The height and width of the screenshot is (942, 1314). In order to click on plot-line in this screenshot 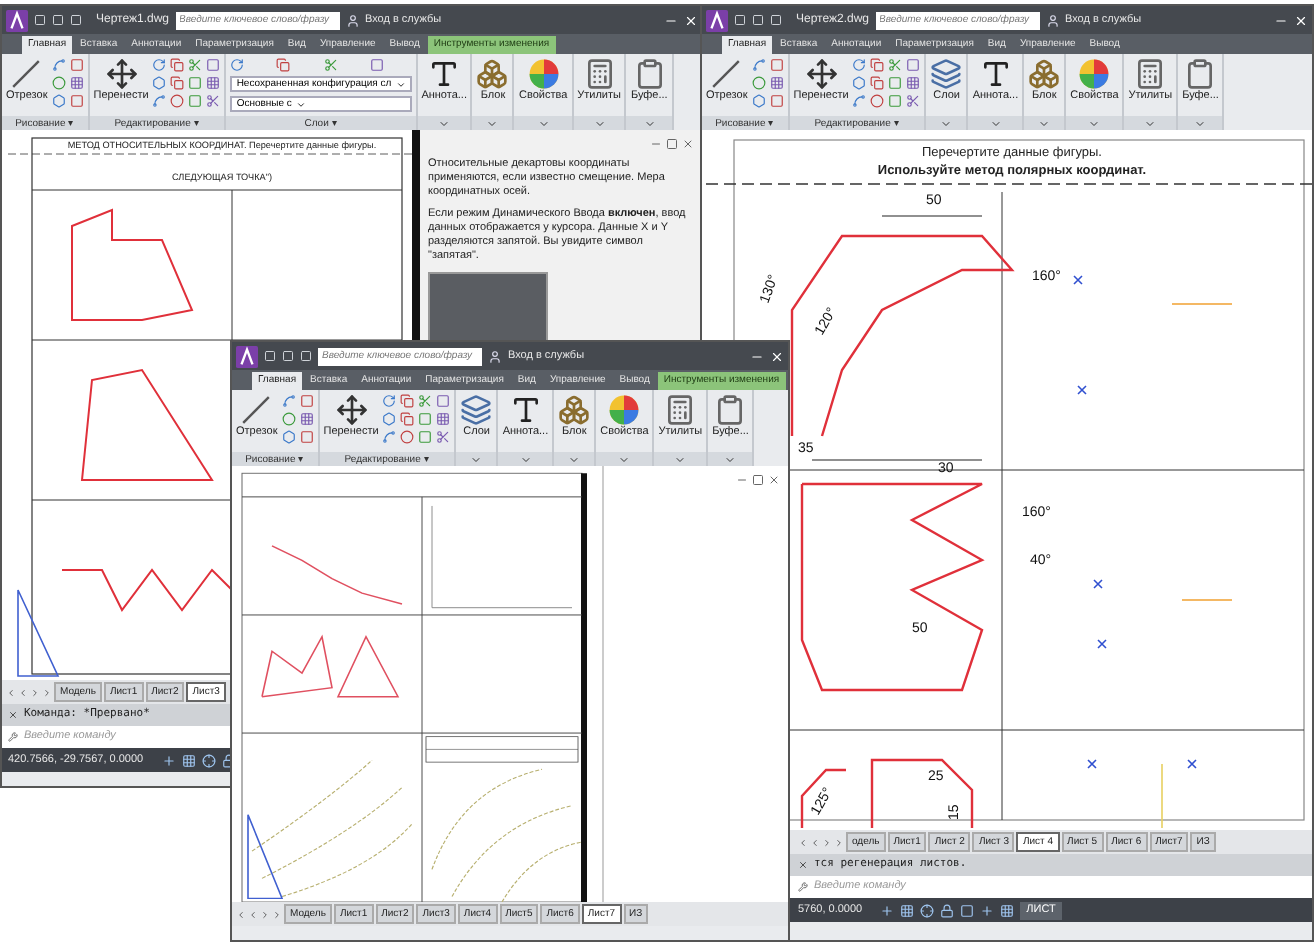, I will do `click(337, 575)`.